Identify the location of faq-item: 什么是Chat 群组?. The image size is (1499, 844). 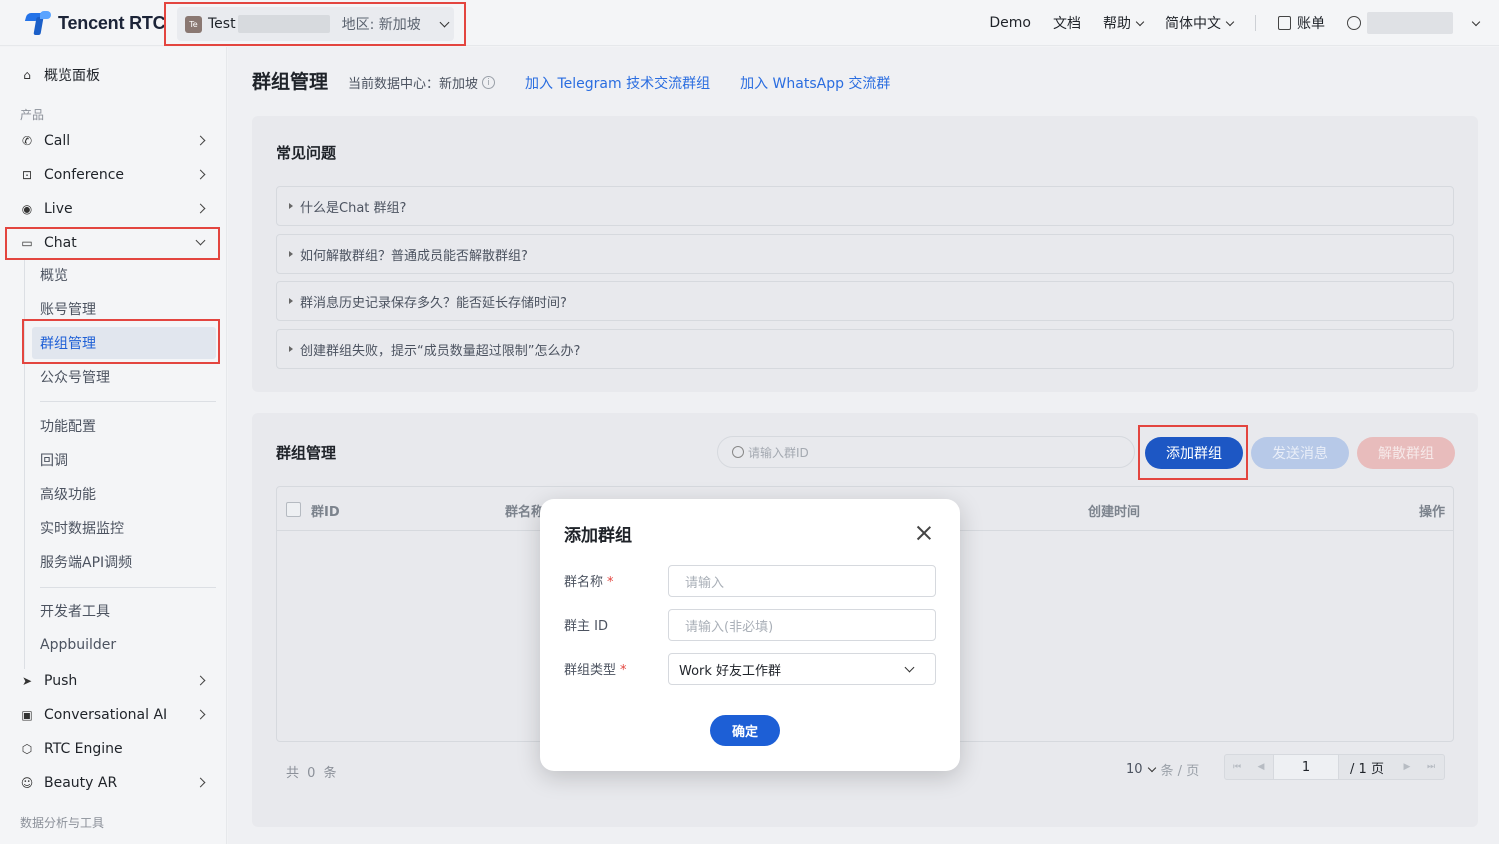
(865, 206).